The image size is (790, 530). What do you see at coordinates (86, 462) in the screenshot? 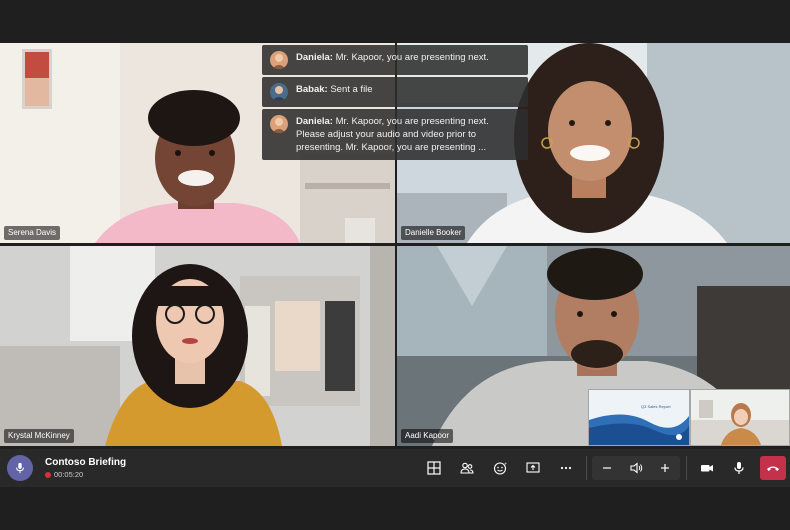
I see `meeting-title: Contoso Briefing` at bounding box center [86, 462].